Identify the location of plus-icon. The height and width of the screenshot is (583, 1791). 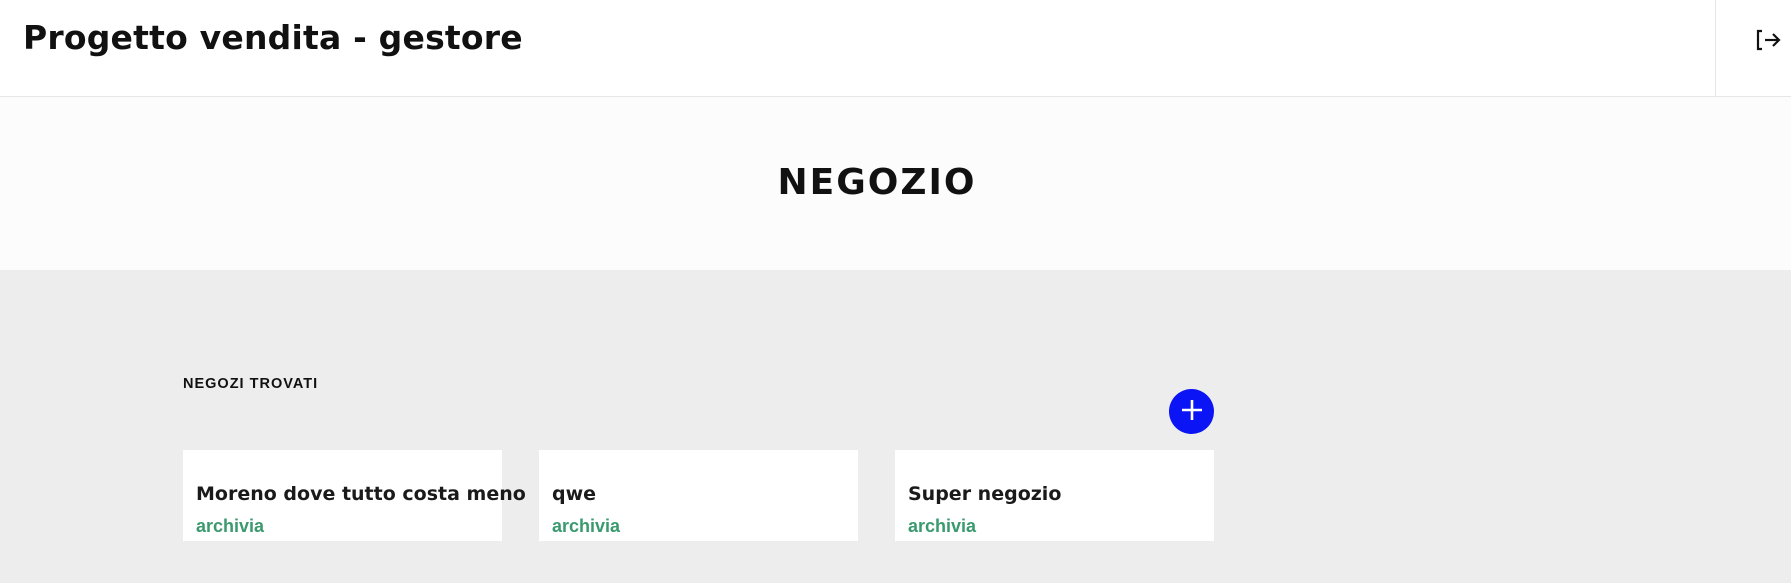
(1192, 411).